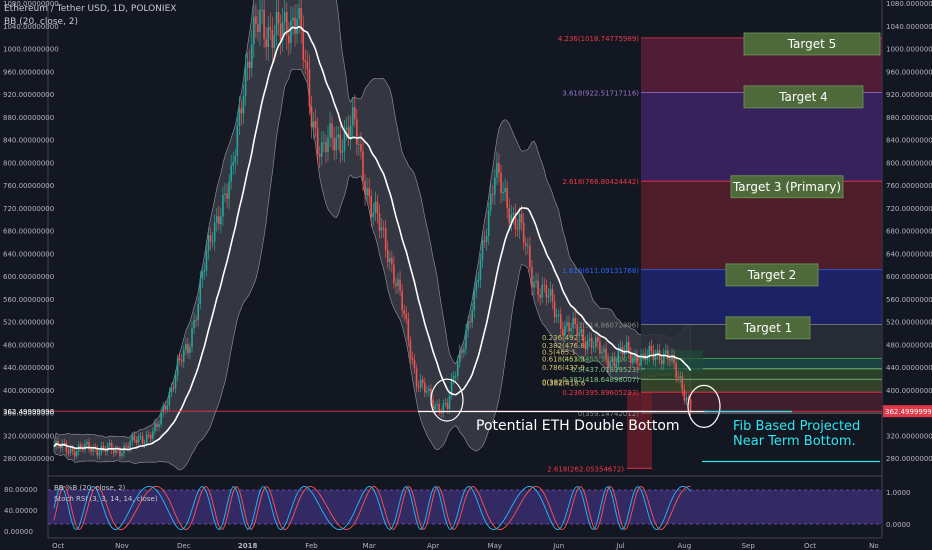  I want to click on y-tick-left: 480.00000000, so click(28, 345).